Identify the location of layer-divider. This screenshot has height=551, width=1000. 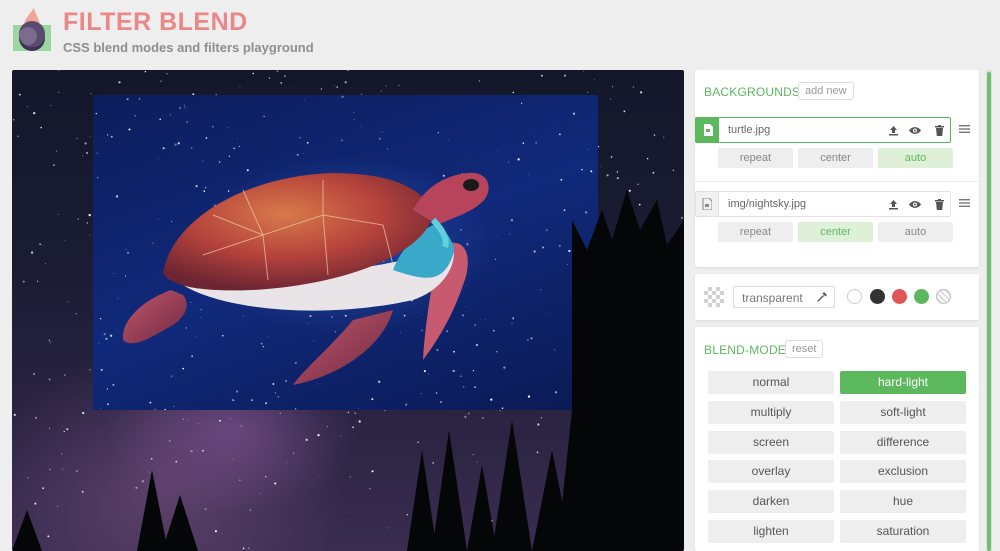
(837, 181).